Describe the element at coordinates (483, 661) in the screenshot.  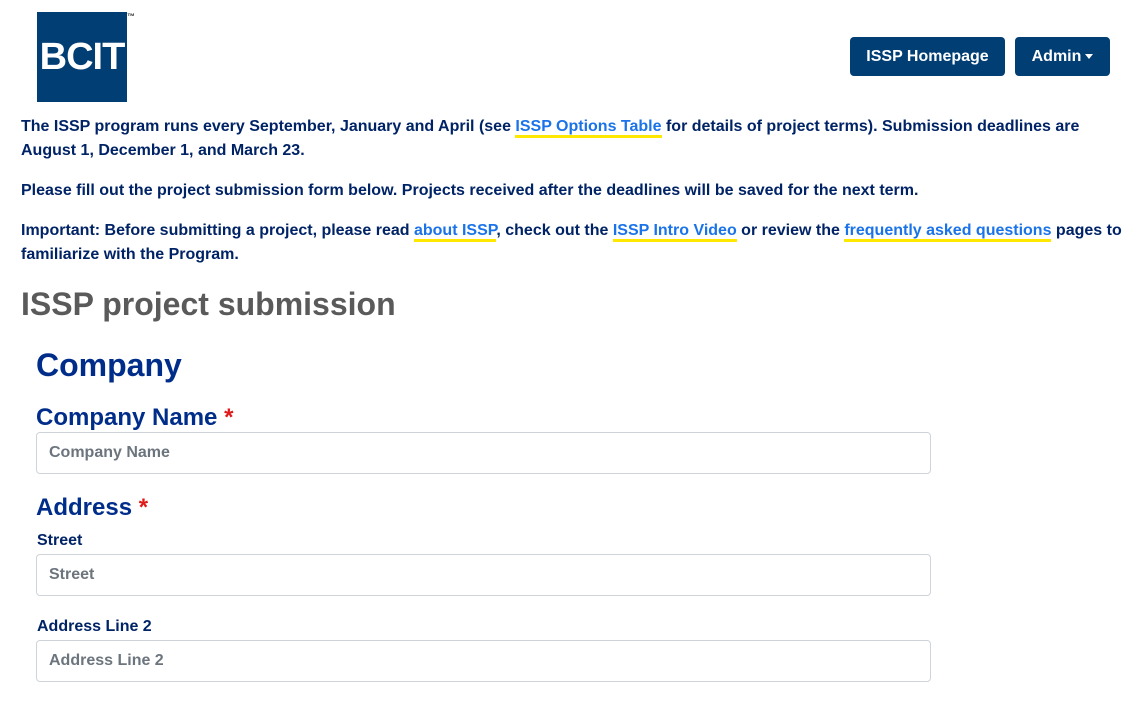
I see `address-line-2-input` at that location.